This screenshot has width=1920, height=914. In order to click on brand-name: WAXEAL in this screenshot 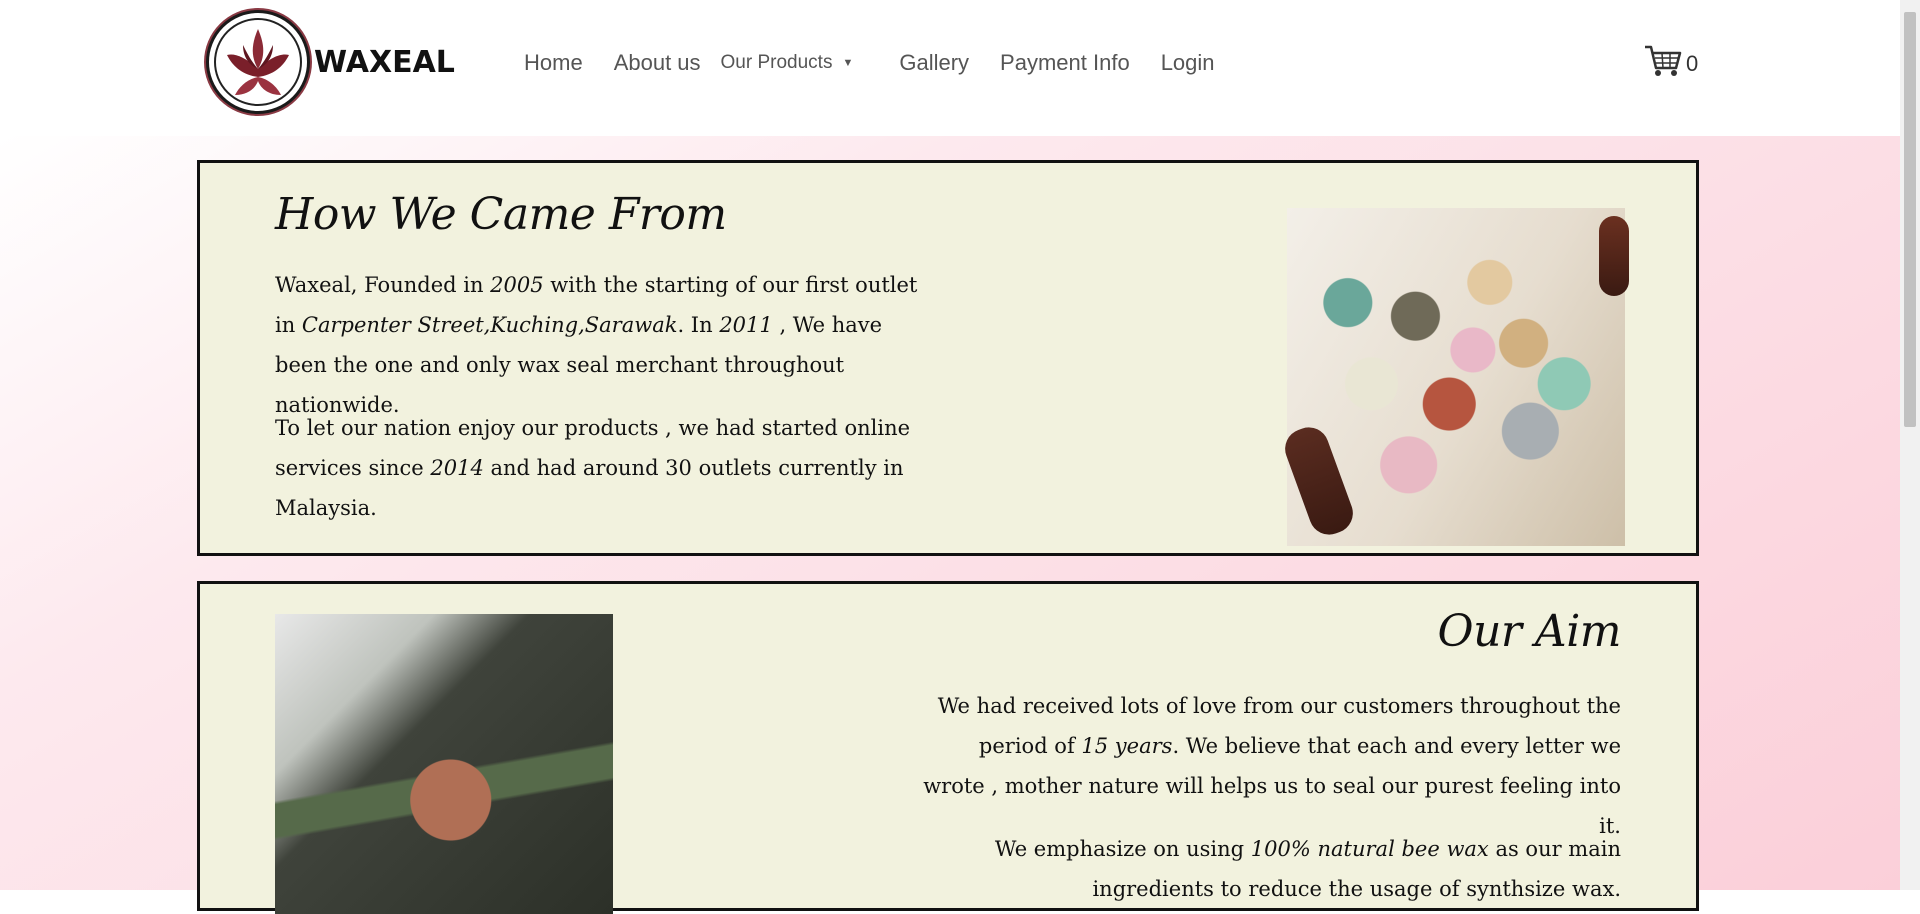, I will do `click(384, 62)`.